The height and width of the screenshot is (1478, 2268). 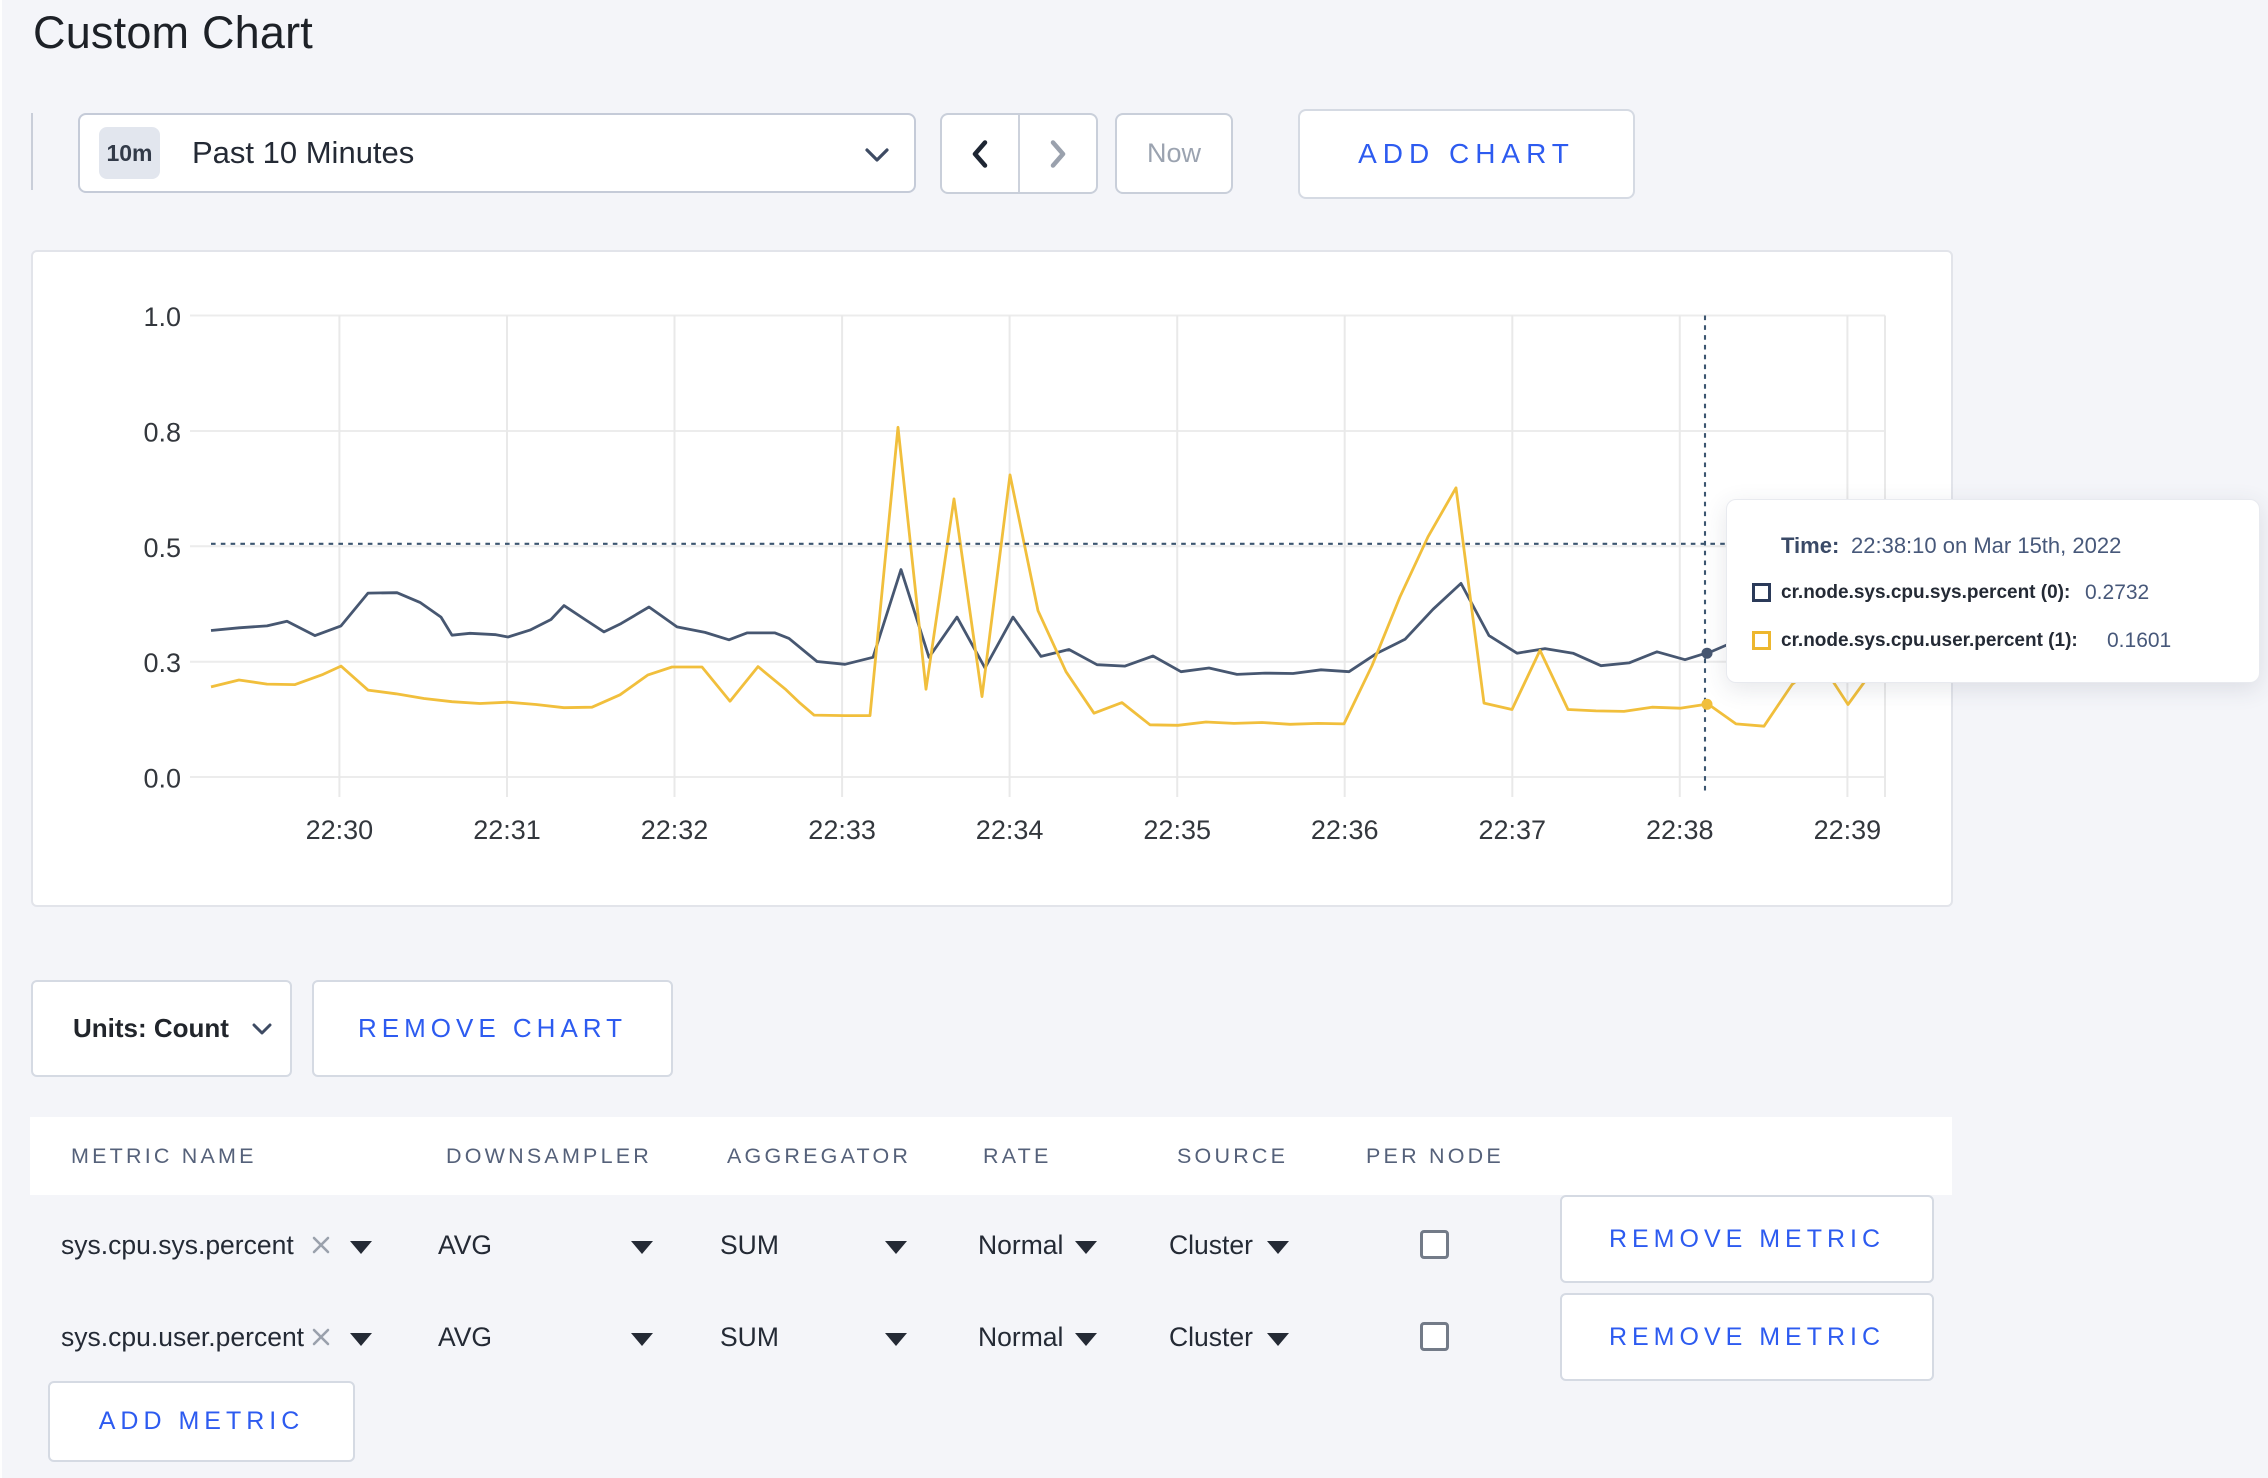 What do you see at coordinates (162, 663) in the screenshot?
I see `svg-text: 0.3` at bounding box center [162, 663].